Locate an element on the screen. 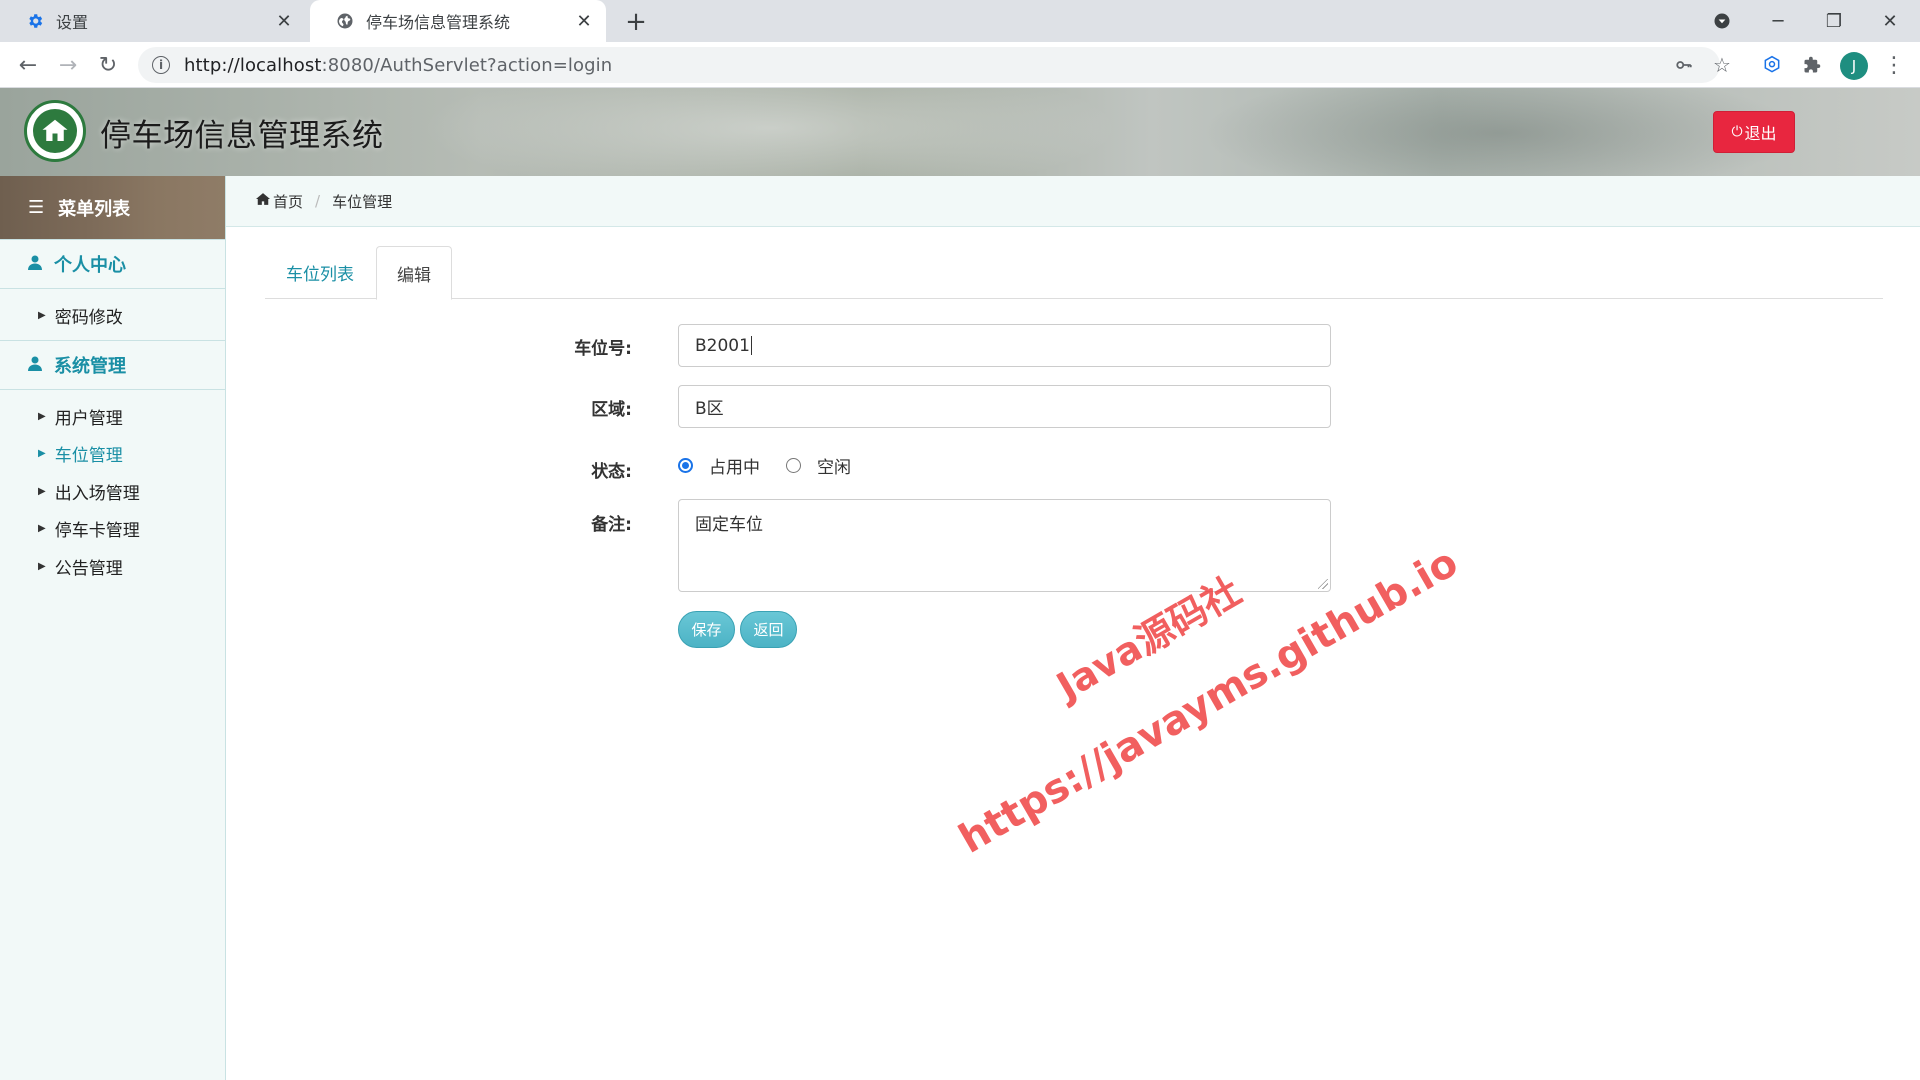 Image resolution: width=1920 pixels, height=1080 pixels. back-button: 返回 is located at coordinates (768, 629).